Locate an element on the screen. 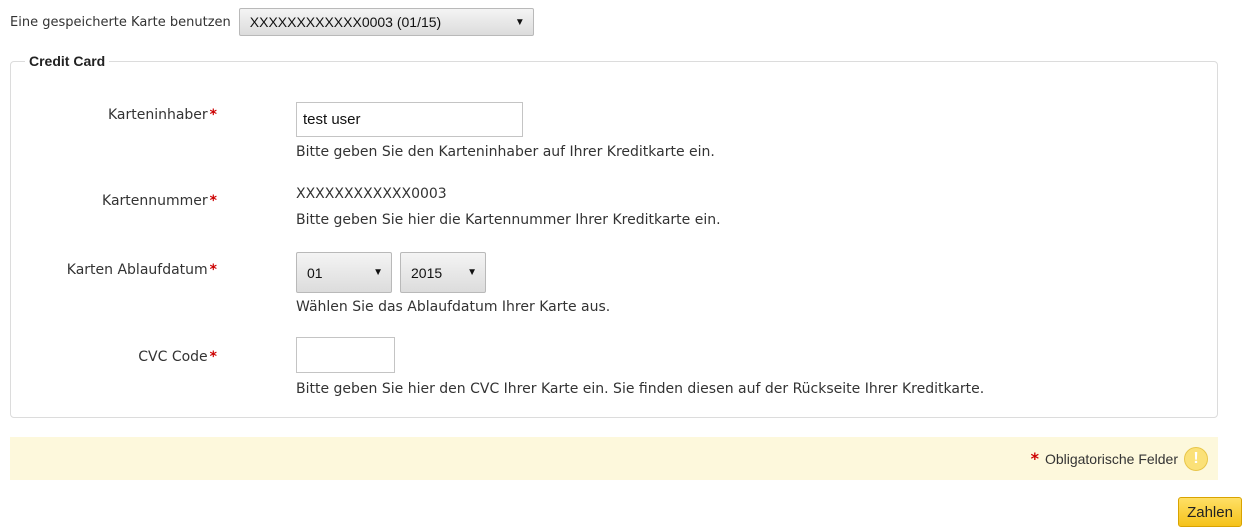  saved-card-select: XXXXXXXXXXXX0003 (01/15) ▼ is located at coordinates (386, 22).